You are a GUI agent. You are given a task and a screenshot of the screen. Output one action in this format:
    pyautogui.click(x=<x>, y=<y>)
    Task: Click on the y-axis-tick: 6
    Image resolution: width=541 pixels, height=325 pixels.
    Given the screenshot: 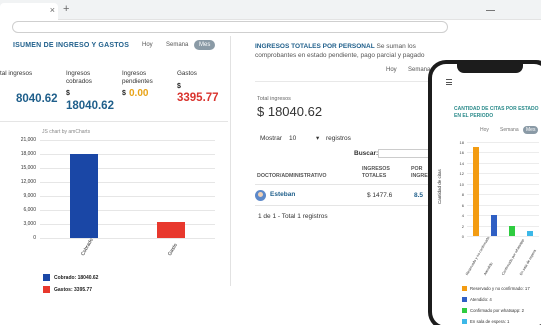 What is the action you would take?
    pyautogui.click(x=462, y=205)
    